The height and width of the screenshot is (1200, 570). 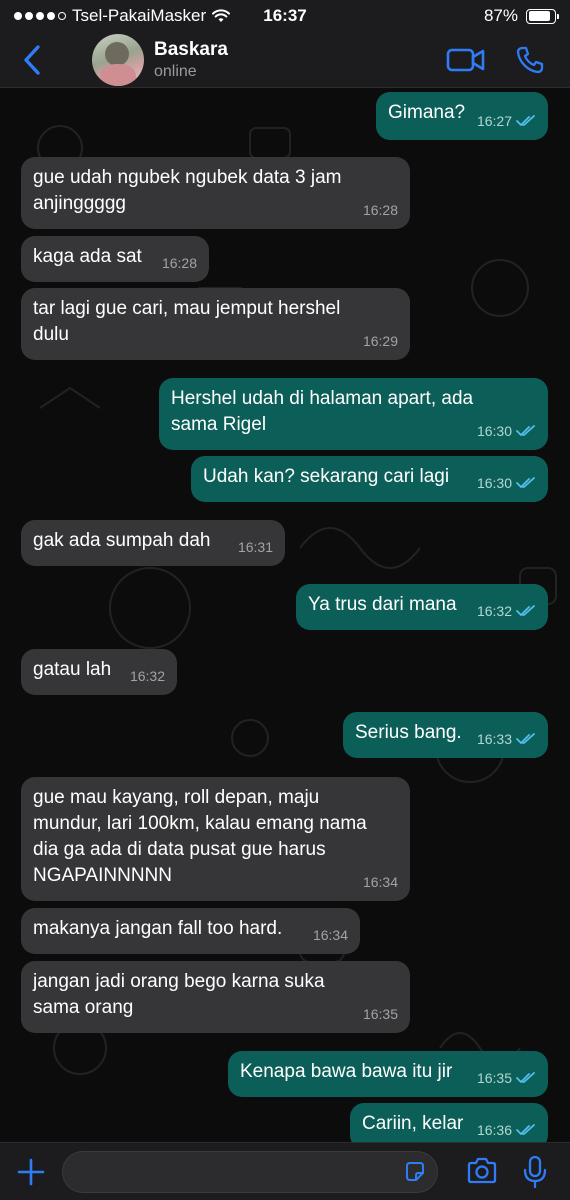 What do you see at coordinates (445, 735) in the screenshot?
I see `outgoing-message-bubble: Serius bang. 16:33` at bounding box center [445, 735].